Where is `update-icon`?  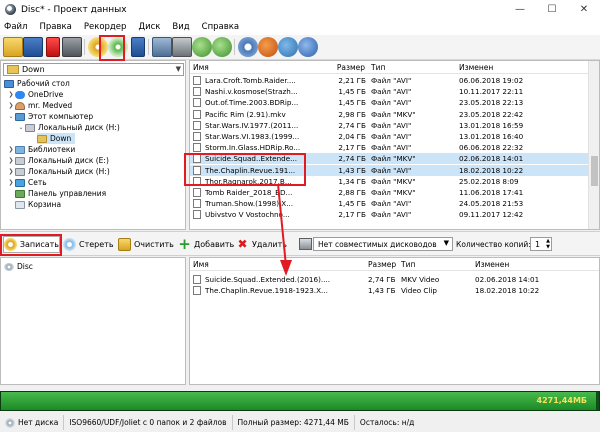 update-icon is located at coordinates (288, 47).